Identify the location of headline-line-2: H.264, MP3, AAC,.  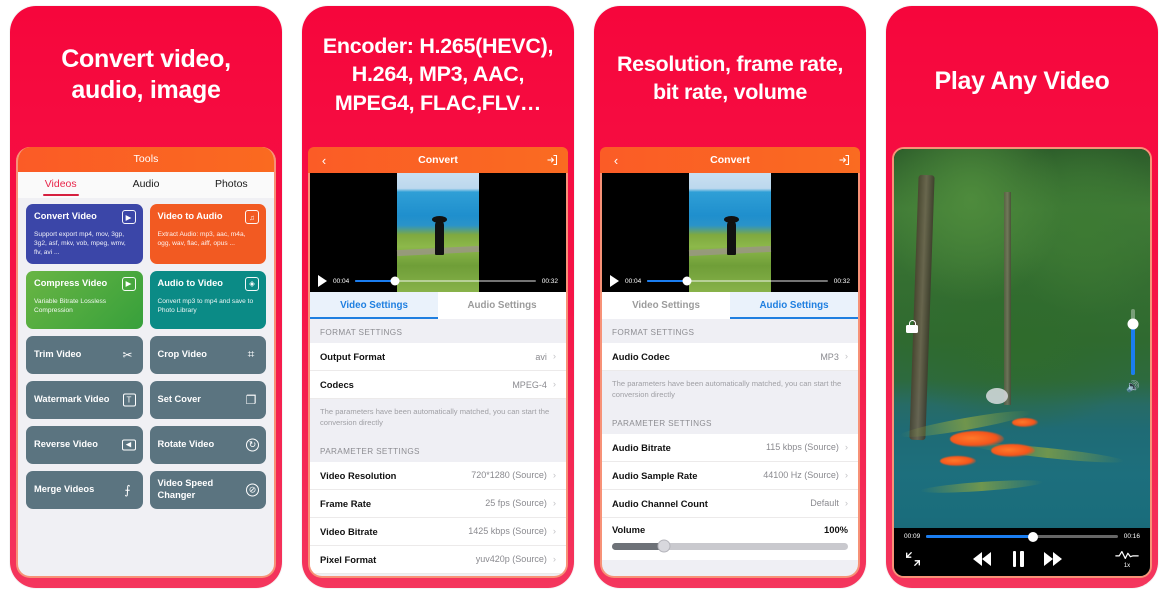
(438, 74).